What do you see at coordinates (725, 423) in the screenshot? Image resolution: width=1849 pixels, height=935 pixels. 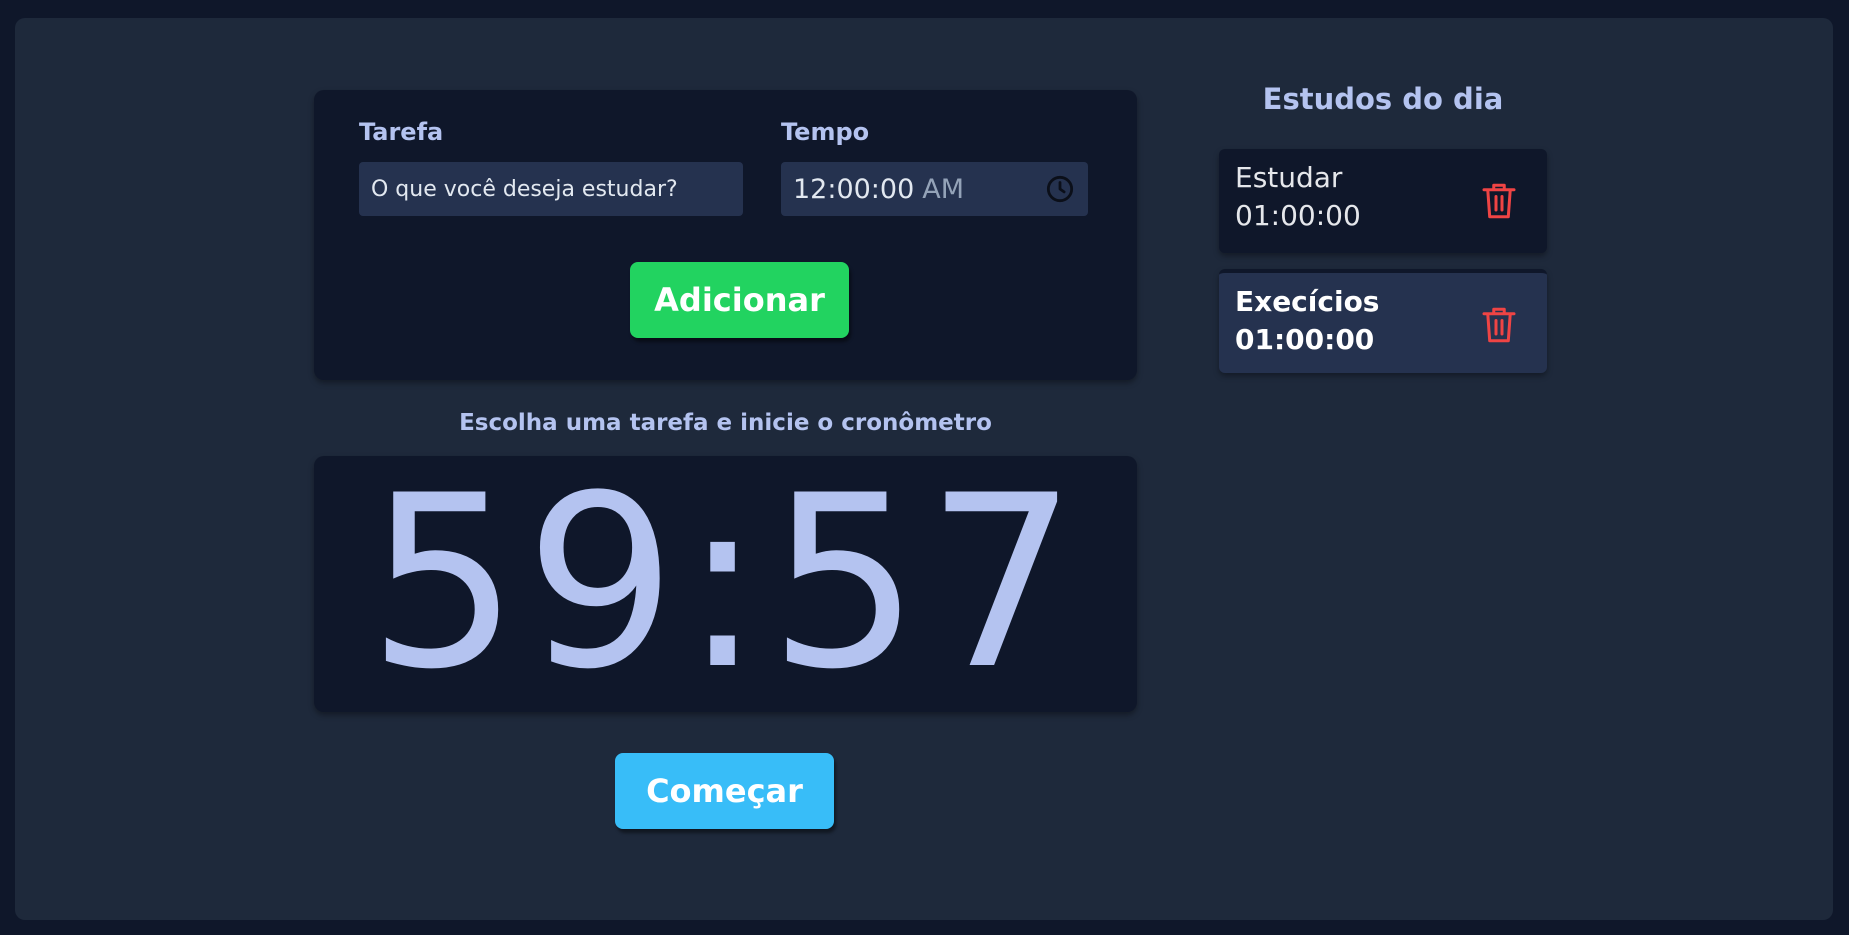 I see `timer-hint: Escolha uma tarefa e inicie o cronômetro` at bounding box center [725, 423].